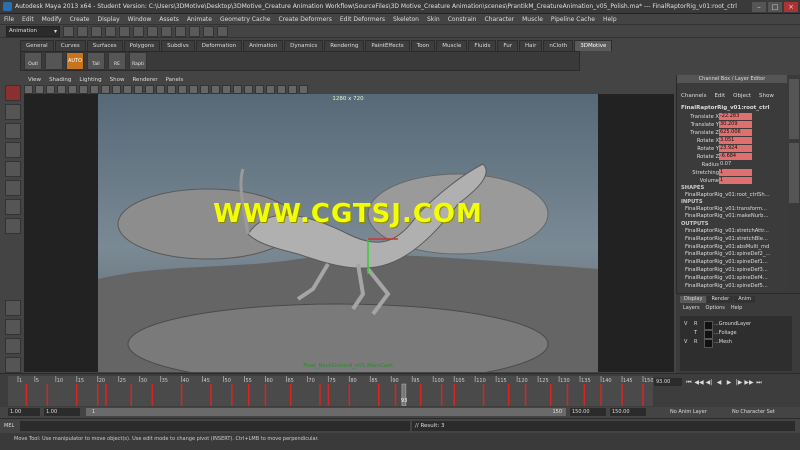 Image resolution: width=800 pixels, height=450 pixels. Describe the element at coordinates (13, 93) in the screenshot. I see `select-tool-icon` at that location.